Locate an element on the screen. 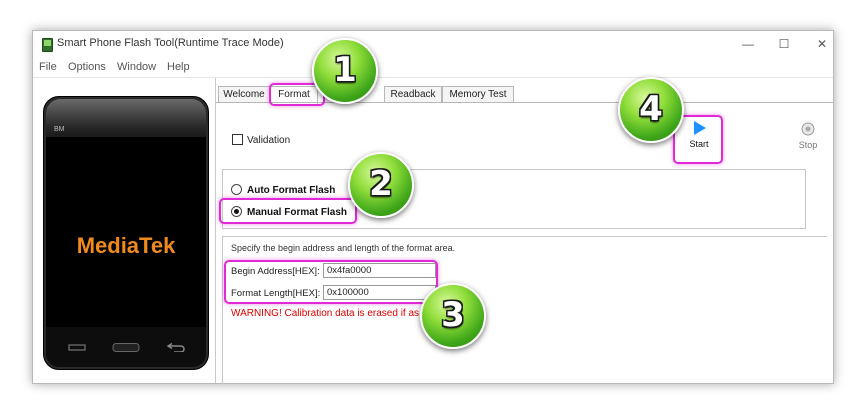  auto-format-label: Auto Format Flash is located at coordinates (291, 190).